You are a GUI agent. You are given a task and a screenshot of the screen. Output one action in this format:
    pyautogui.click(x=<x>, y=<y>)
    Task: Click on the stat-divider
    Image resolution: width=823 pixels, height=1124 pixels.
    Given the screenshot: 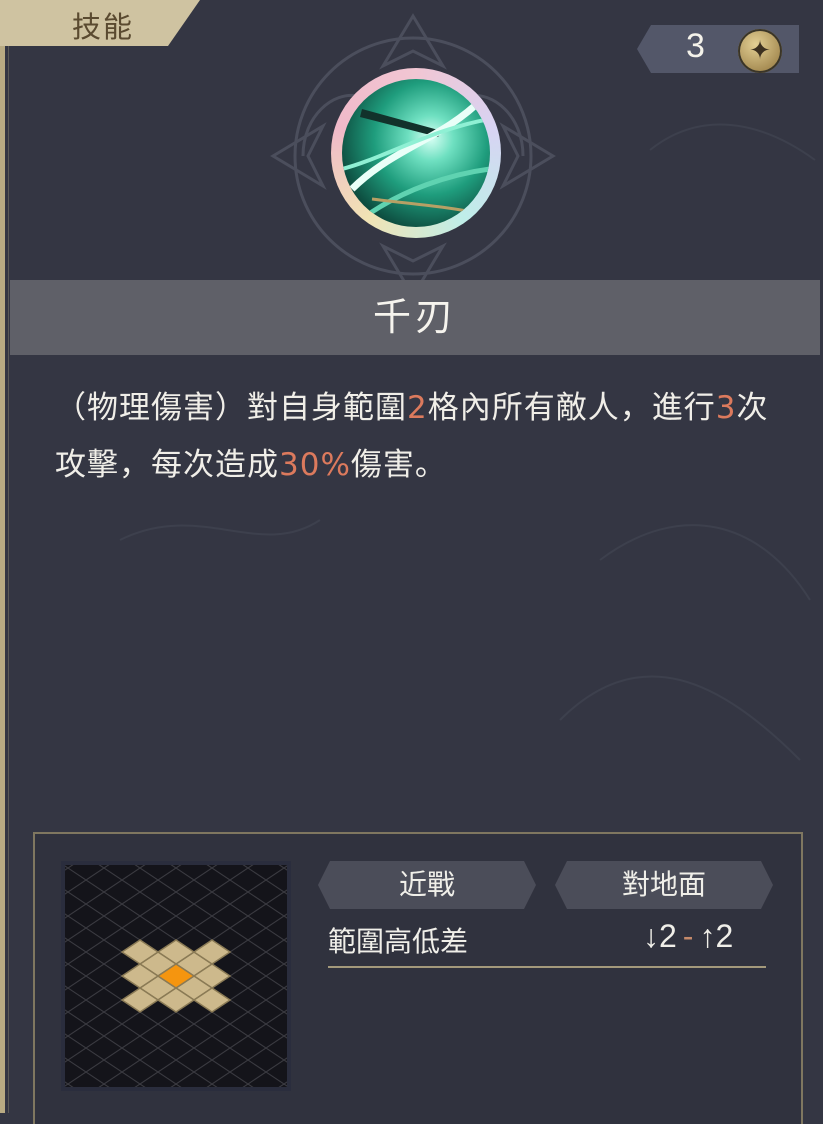 What is the action you would take?
    pyautogui.click(x=547, y=967)
    